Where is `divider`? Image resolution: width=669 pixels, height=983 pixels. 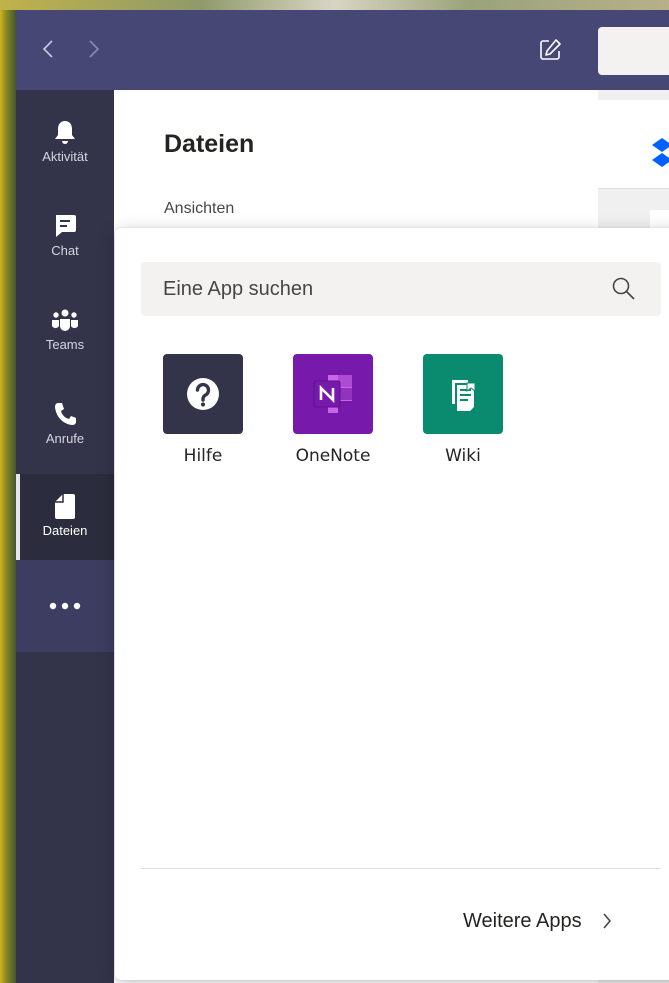
divider is located at coordinates (401, 868).